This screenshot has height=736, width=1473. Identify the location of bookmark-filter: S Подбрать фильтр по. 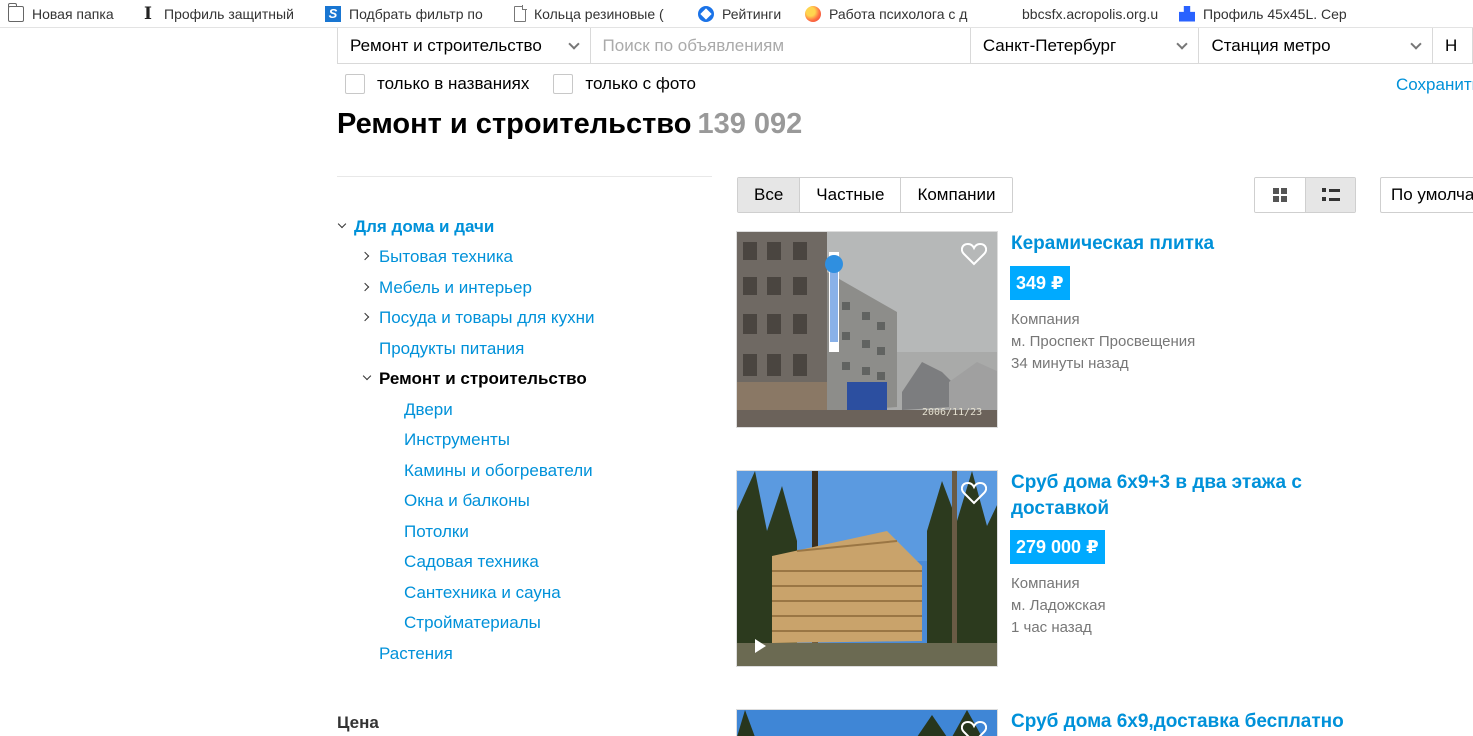
(418, 13).